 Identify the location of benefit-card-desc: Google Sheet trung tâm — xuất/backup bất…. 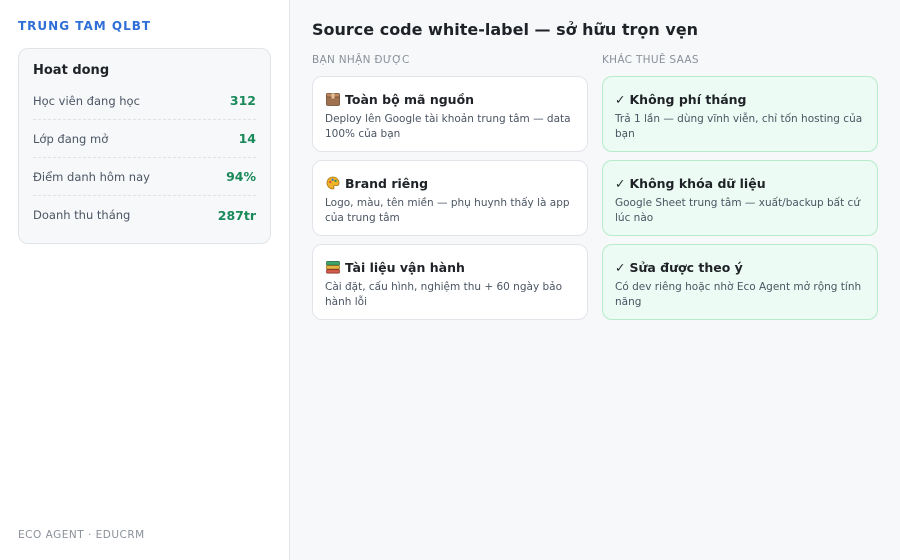
(737, 210).